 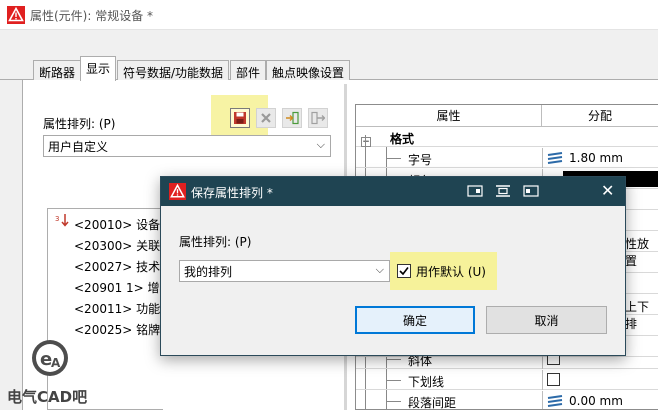 I want to click on sort-label: 属性排列: (P), so click(x=79, y=124).